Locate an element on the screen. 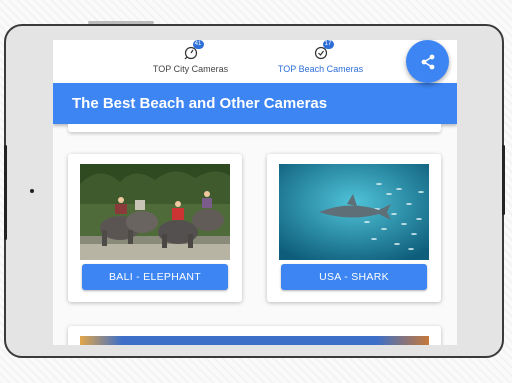 The image size is (512, 383). share-button is located at coordinates (427, 61).